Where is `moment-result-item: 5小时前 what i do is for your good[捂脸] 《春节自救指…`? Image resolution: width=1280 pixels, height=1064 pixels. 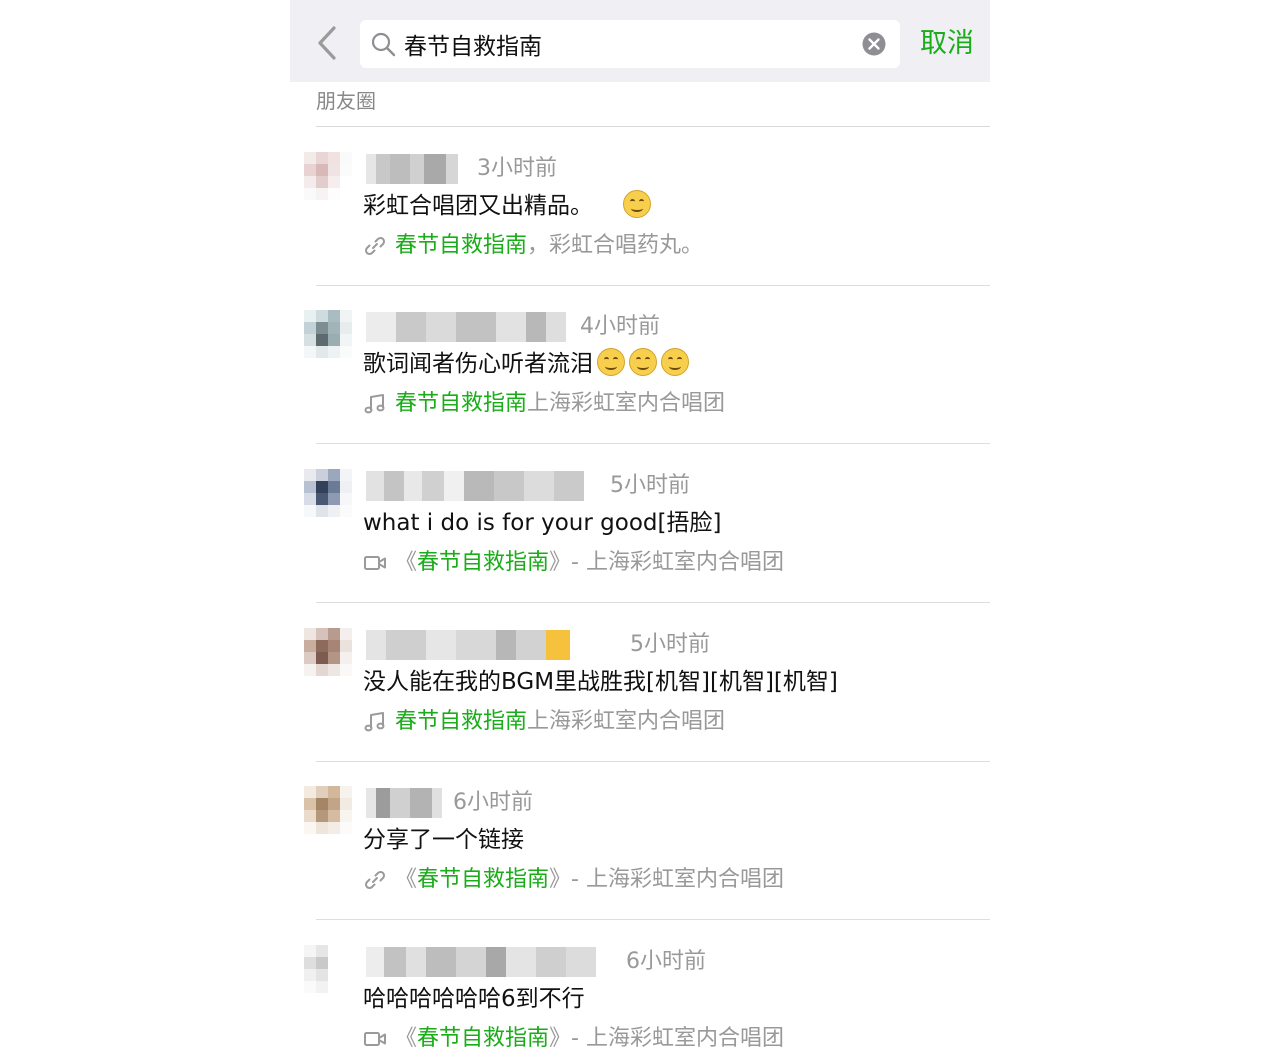 moment-result-item: 5小时前 what i do is for your good[捂脸] 《春节自救指… is located at coordinates (640, 524).